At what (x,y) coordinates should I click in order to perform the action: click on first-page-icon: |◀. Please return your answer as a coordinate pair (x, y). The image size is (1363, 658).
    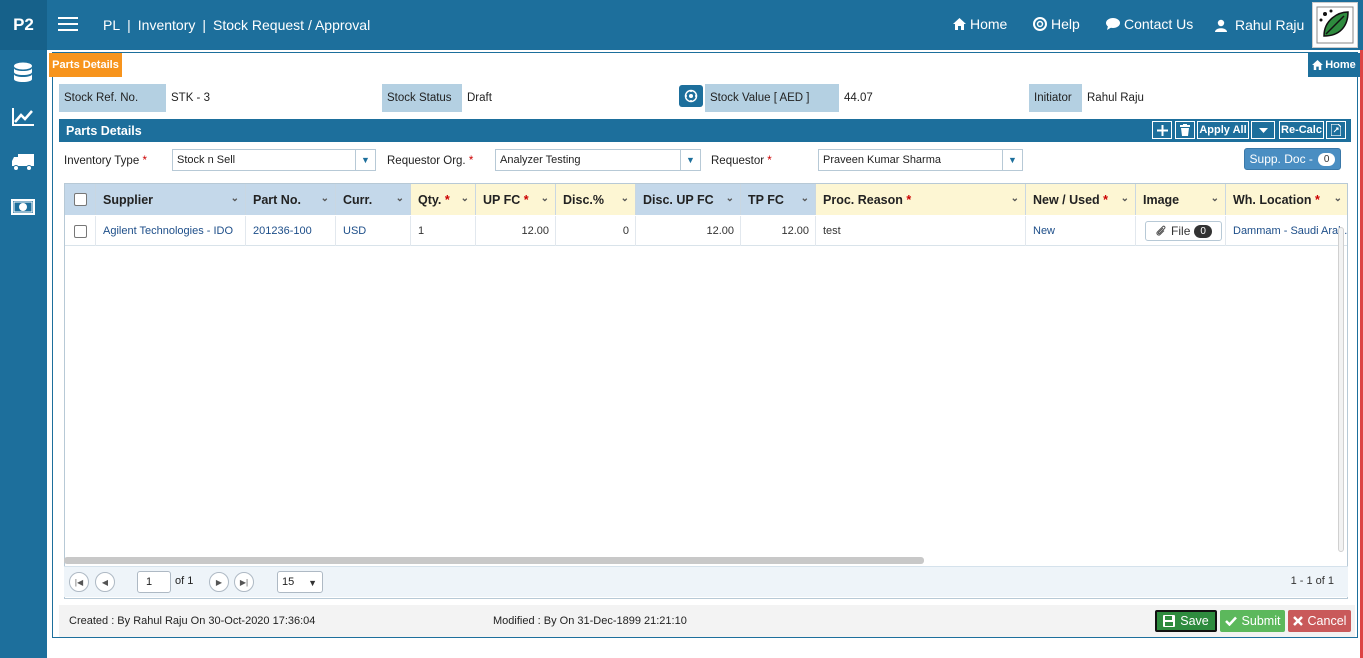
    Looking at the image, I should click on (79, 582).